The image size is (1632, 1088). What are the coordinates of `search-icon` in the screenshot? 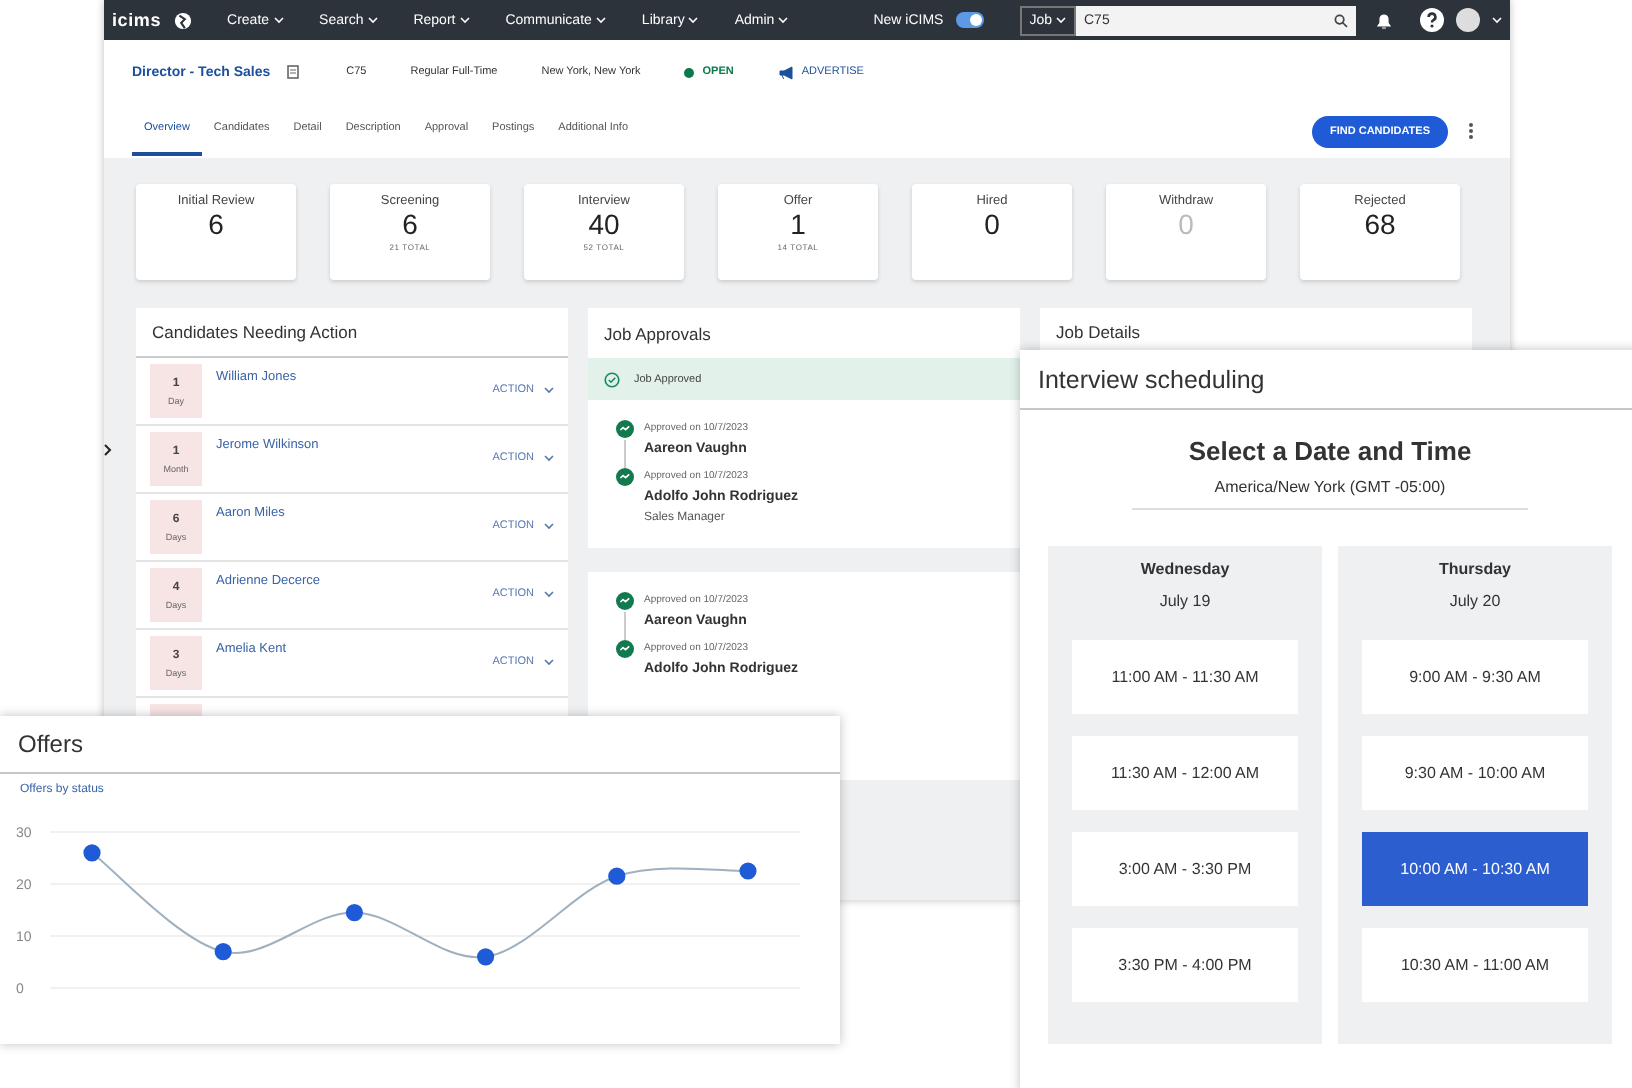 It's located at (1341, 20).